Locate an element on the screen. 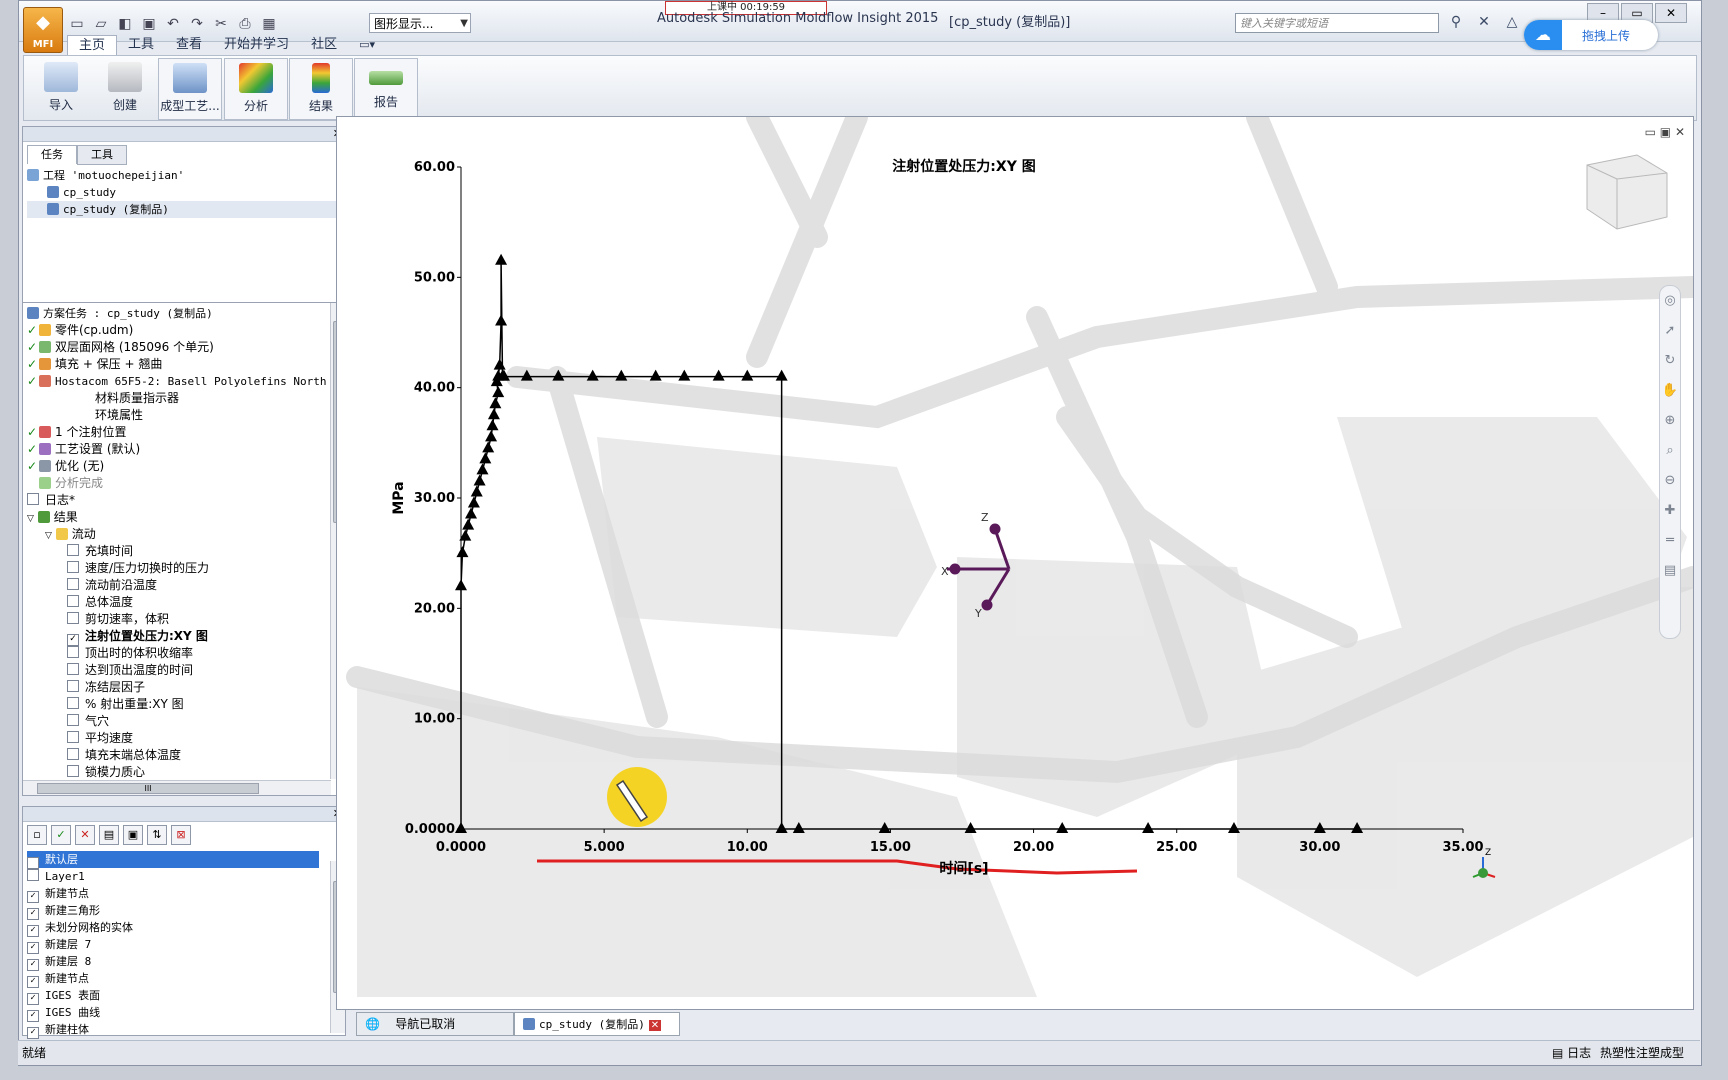 The image size is (1728, 1080). create-button: 创建 is located at coordinates (125, 88).